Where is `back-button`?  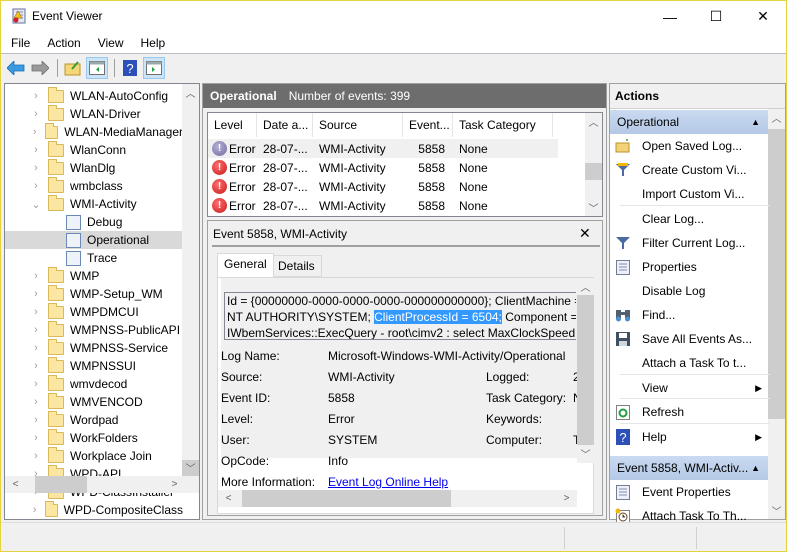 back-button is located at coordinates (16, 68).